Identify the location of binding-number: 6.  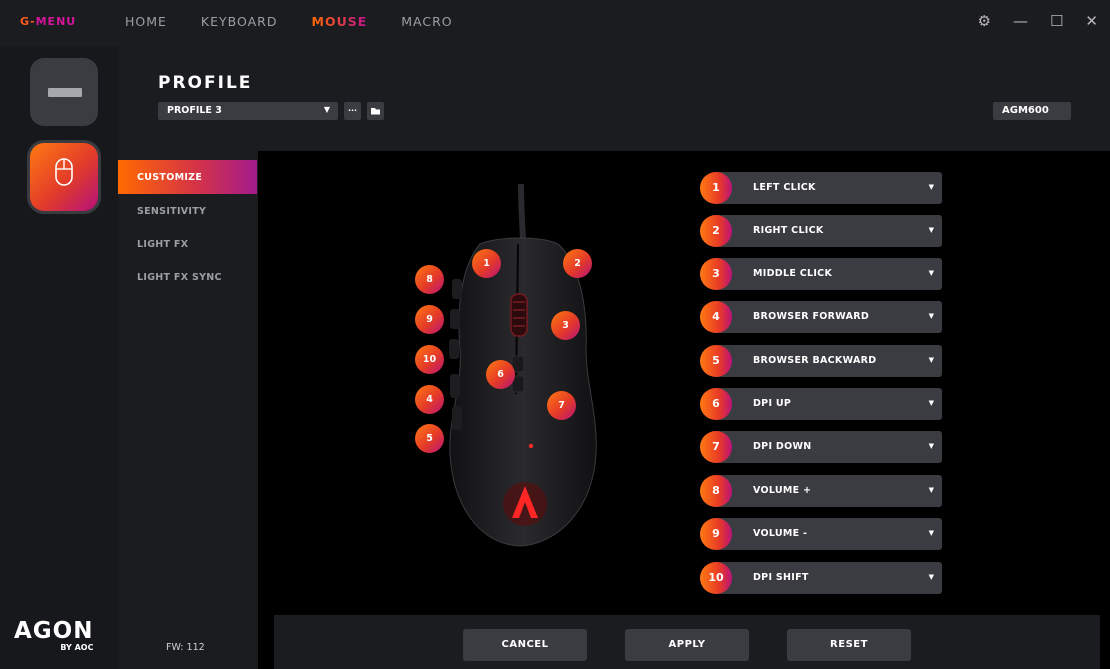
(716, 404).